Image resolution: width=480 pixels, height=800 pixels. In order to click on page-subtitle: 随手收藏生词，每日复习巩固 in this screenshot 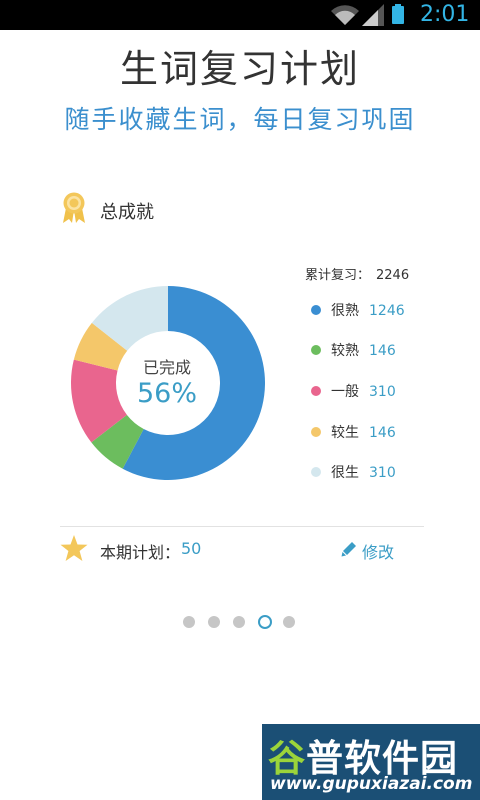, I will do `click(240, 119)`.